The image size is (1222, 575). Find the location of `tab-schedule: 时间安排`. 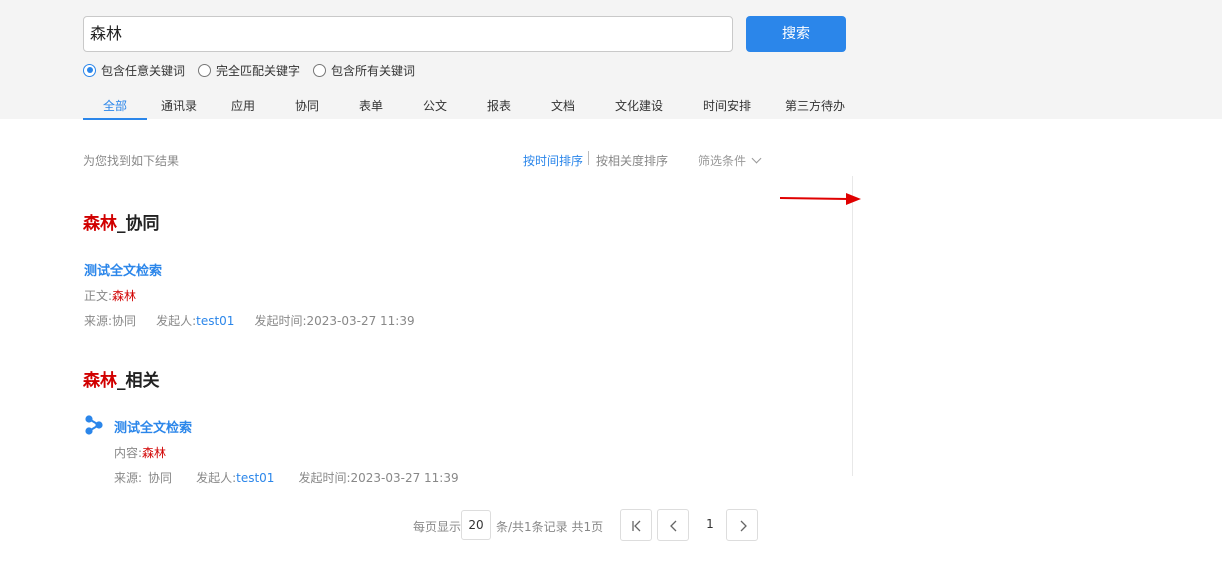

tab-schedule: 时间安排 is located at coordinates (727, 107).